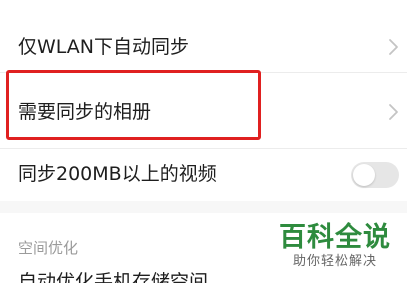 This screenshot has height=283, width=407. I want to click on section-header-space-optimization: 空间优化, so click(48, 248).